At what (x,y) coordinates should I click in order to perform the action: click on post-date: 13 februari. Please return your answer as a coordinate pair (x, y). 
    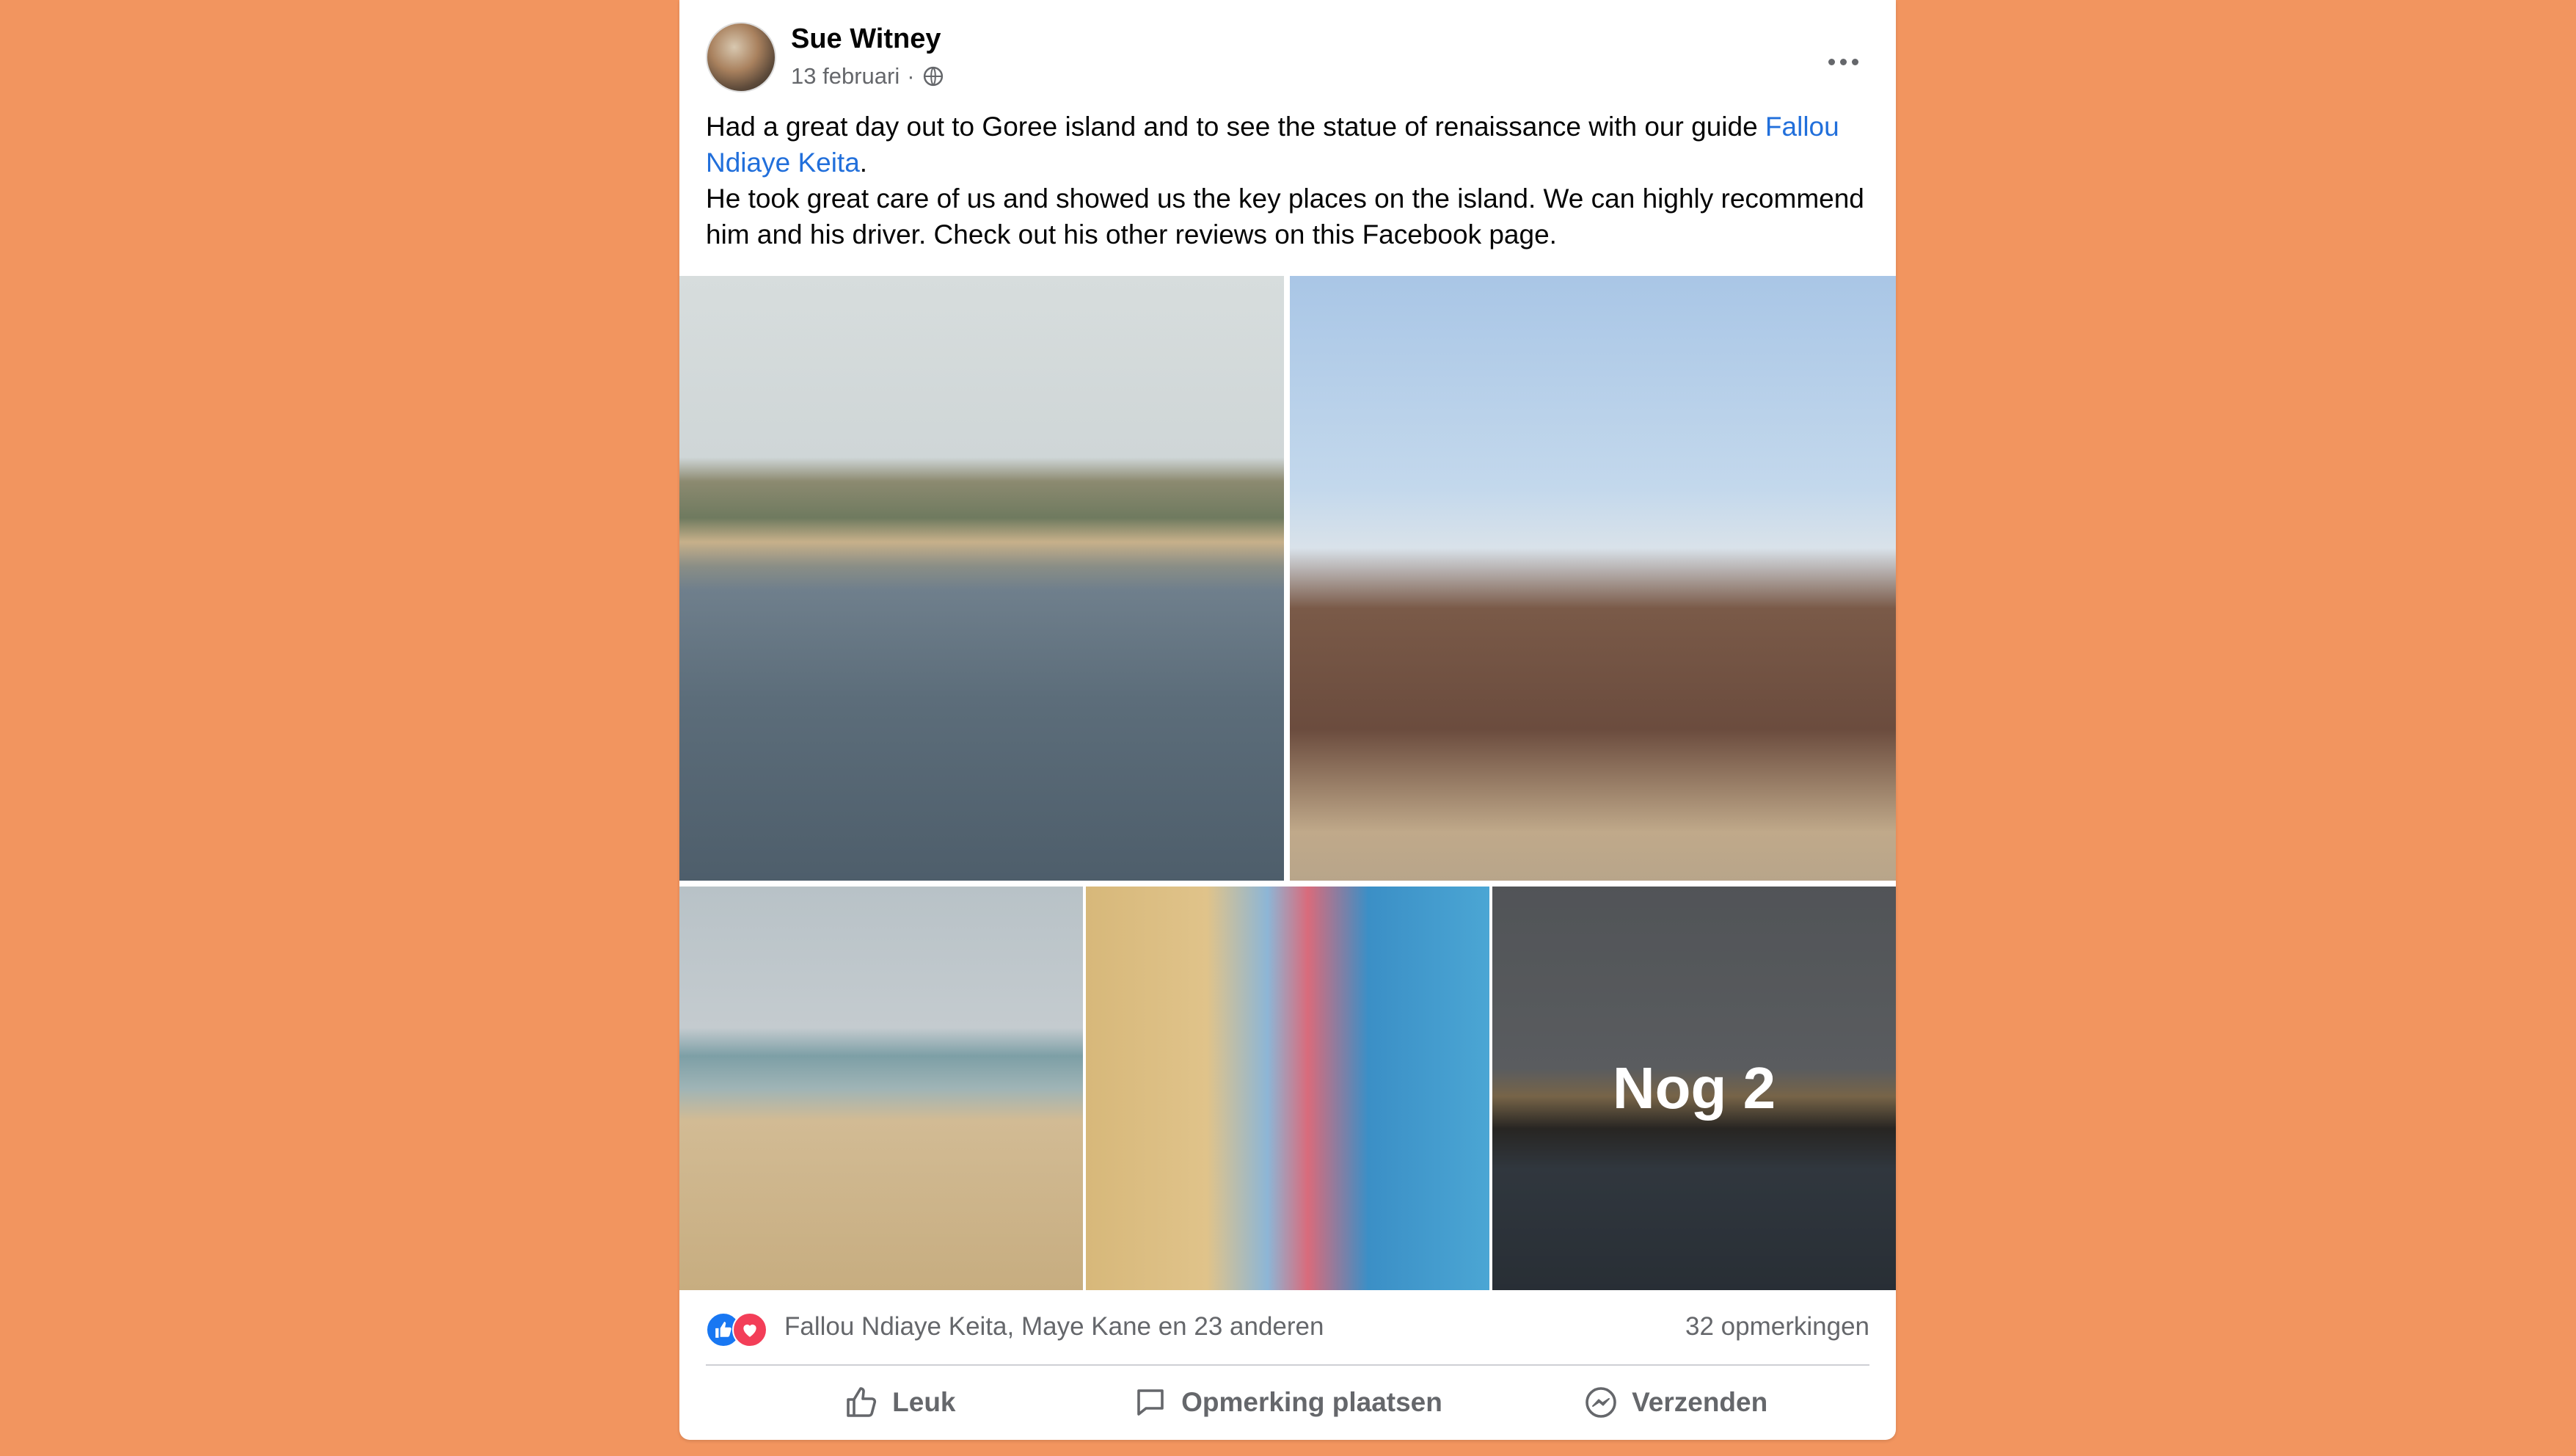
    Looking at the image, I should click on (846, 76).